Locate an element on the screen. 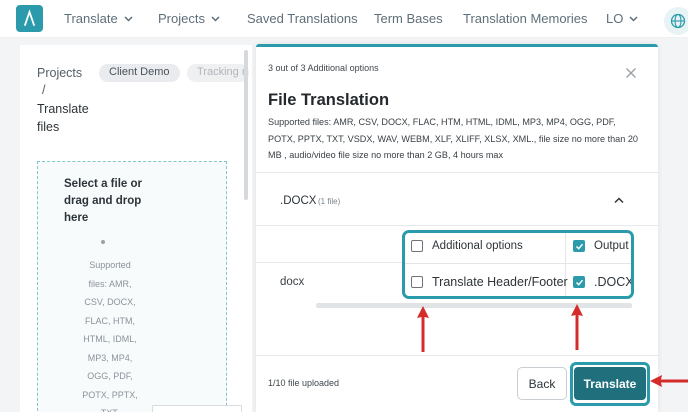 Image resolution: width=688 pixels, height=412 pixels. back-button: Back is located at coordinates (542, 383).